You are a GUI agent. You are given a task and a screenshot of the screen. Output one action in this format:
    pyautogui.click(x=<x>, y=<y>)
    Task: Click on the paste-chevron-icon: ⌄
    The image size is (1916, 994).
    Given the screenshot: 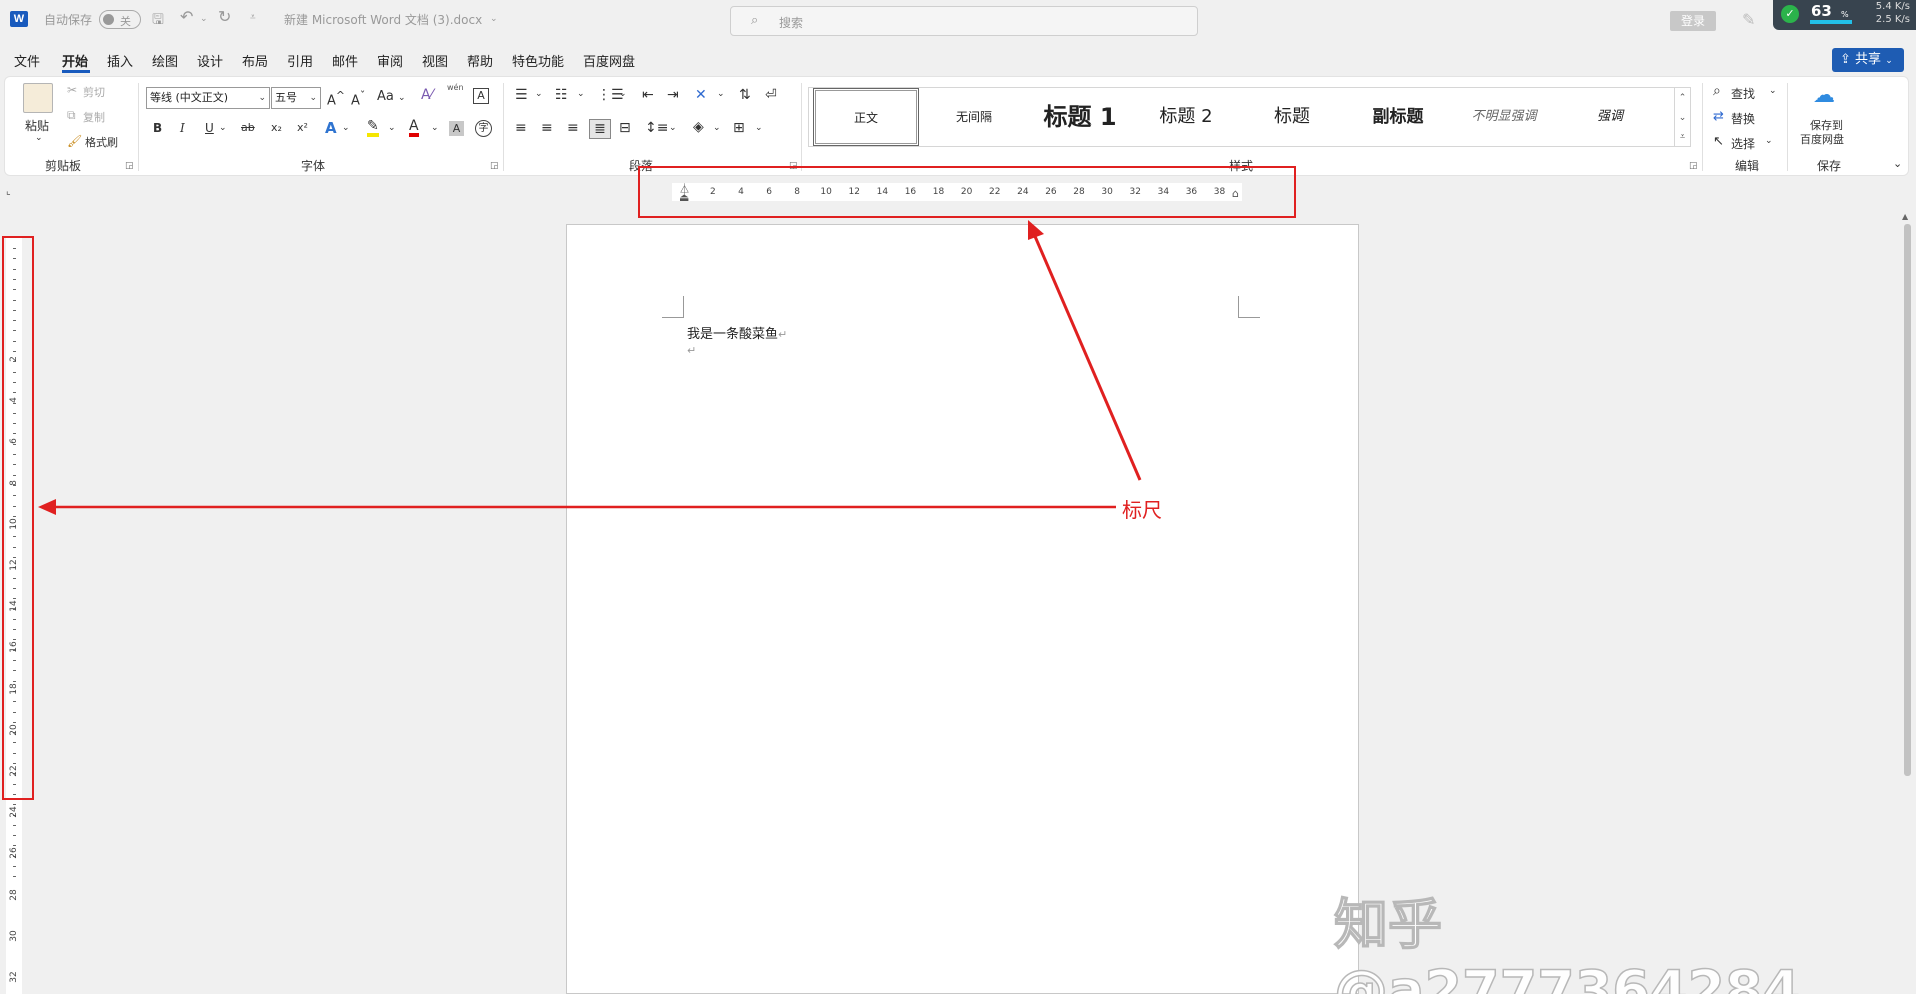 What is the action you would take?
    pyautogui.click(x=39, y=138)
    